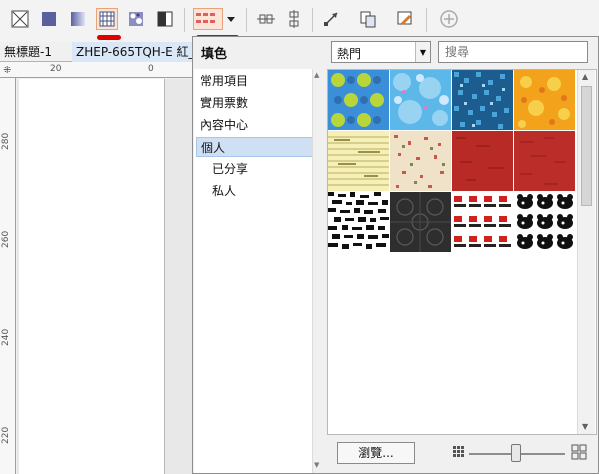 This screenshot has width=599, height=474. I want to click on tile-blue-dot-pattern, so click(358, 100).